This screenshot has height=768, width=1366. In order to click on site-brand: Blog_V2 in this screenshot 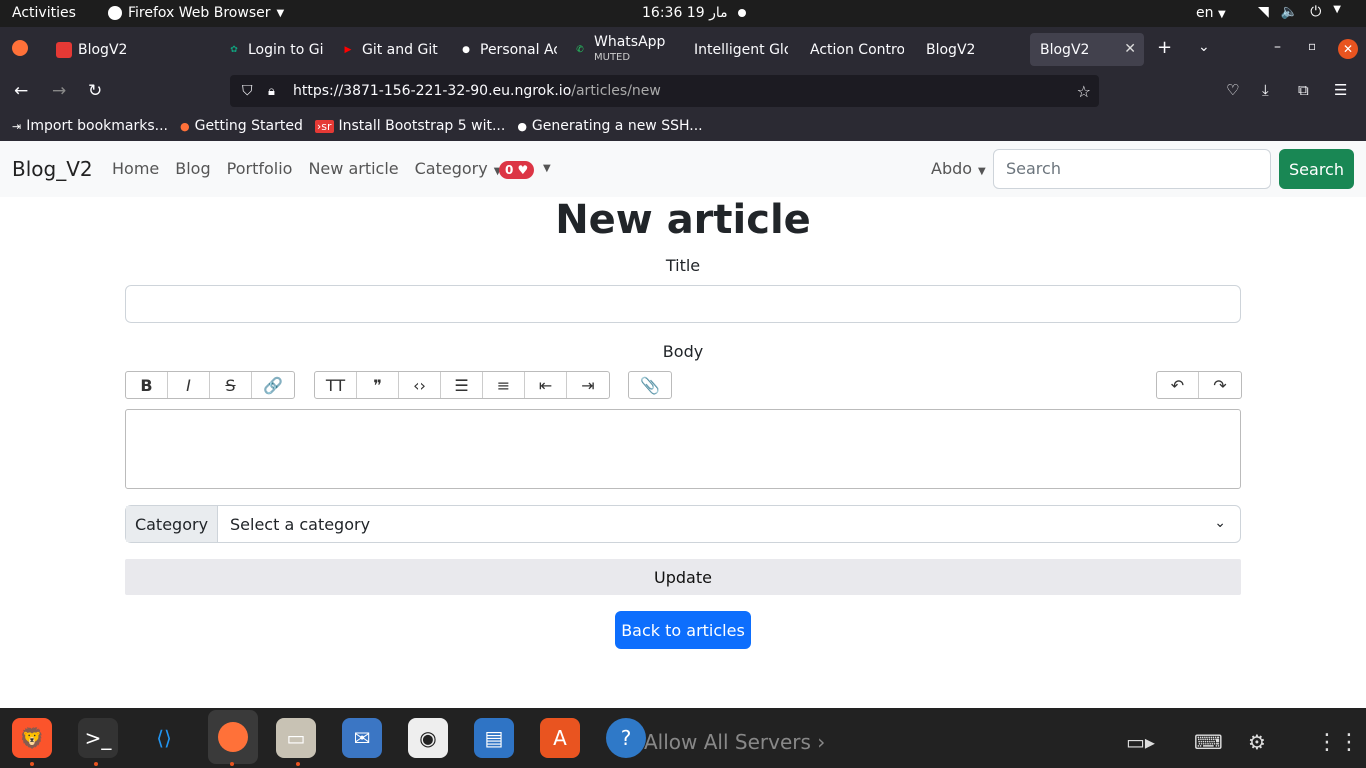, I will do `click(52, 169)`.